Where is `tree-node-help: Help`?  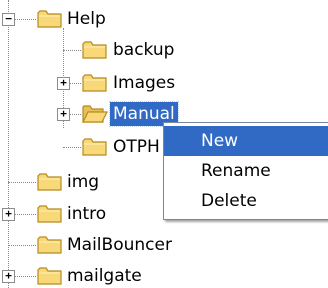 tree-node-help: Help is located at coordinates (86, 19).